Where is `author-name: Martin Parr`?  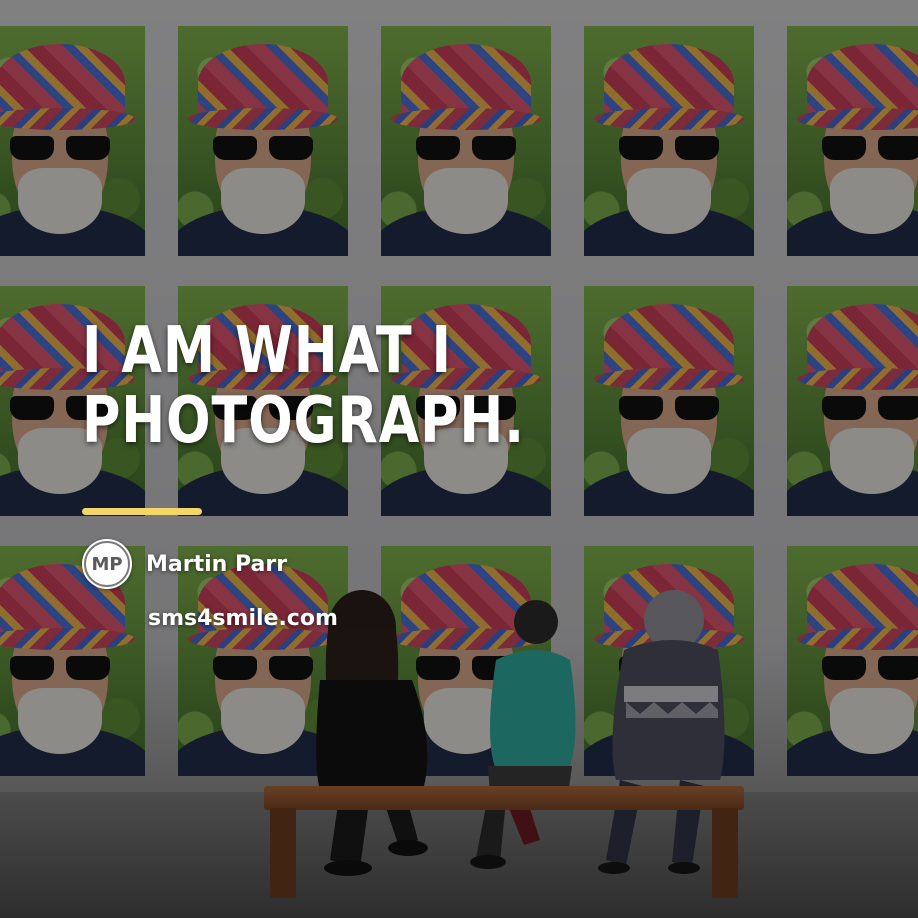 author-name: Martin Parr is located at coordinates (217, 564).